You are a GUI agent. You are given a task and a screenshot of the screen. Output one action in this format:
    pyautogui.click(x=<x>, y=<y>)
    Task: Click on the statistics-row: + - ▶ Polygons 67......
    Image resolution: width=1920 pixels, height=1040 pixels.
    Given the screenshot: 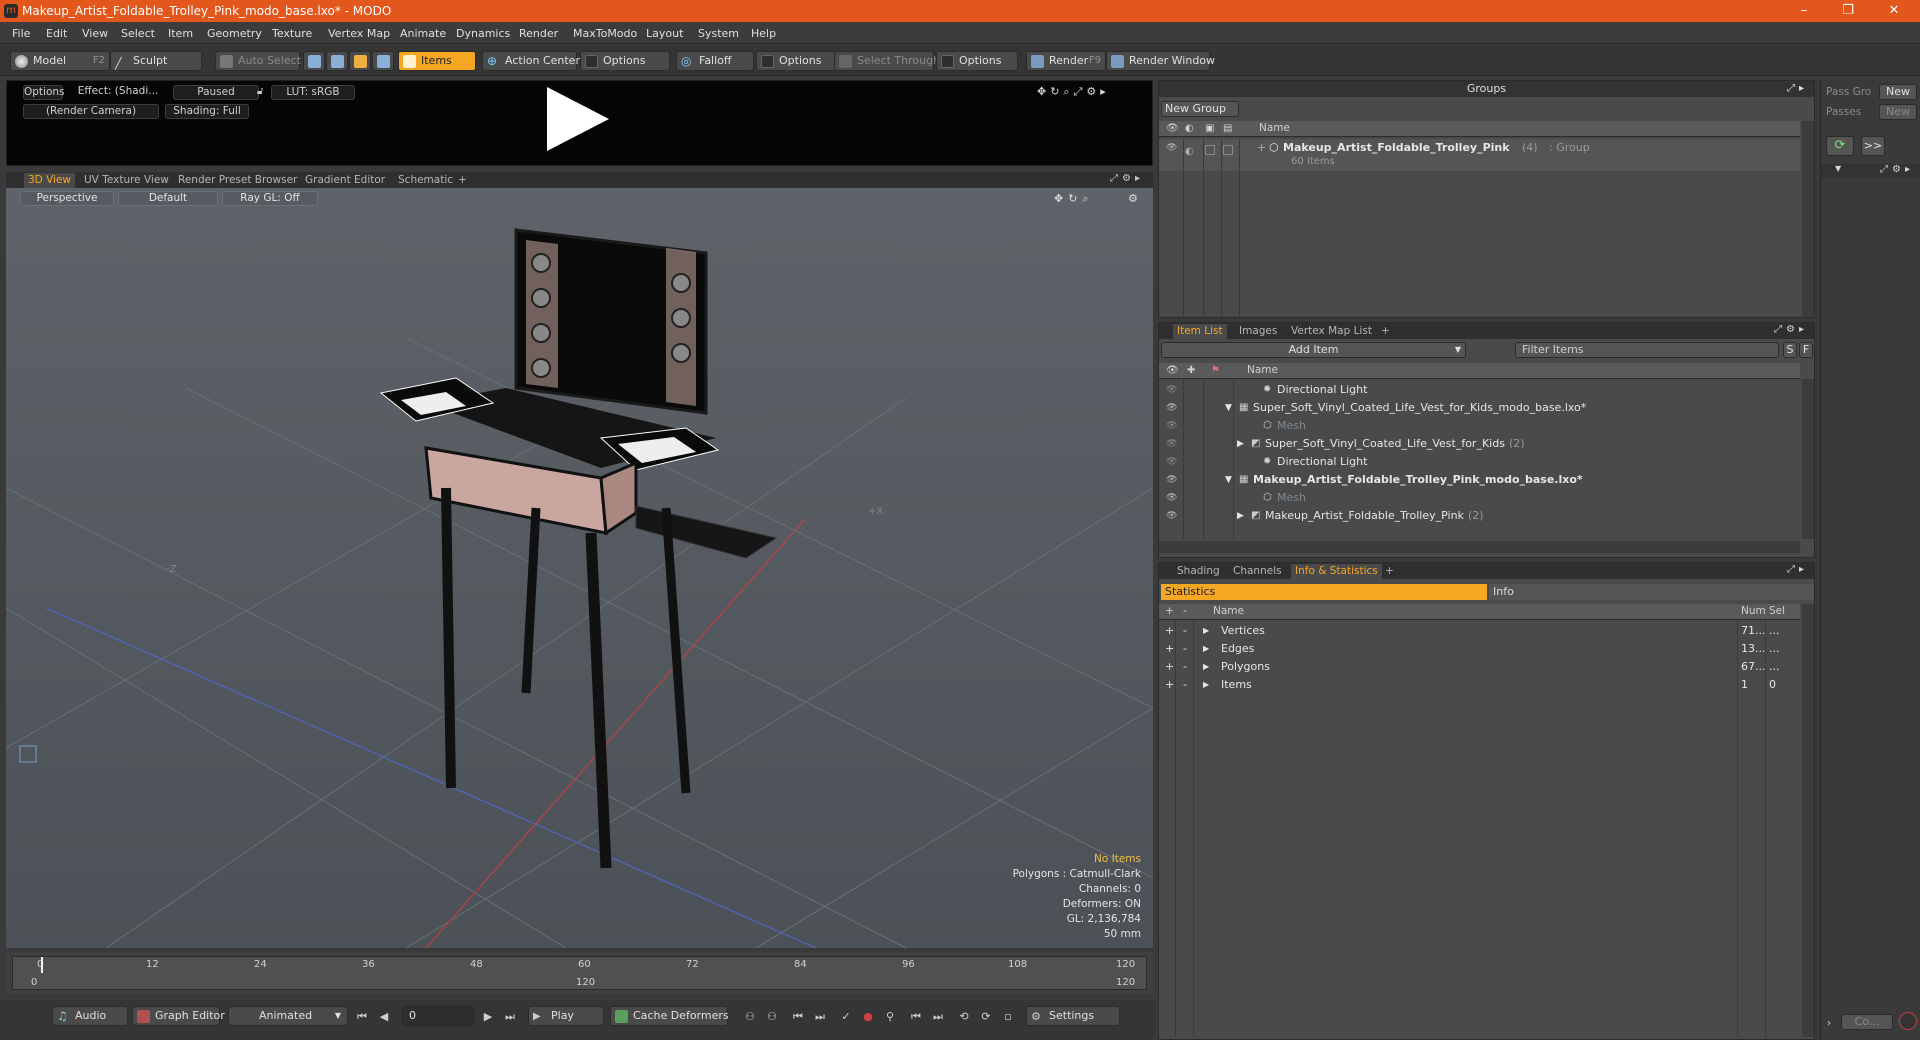 What is the action you would take?
    pyautogui.click(x=1479, y=667)
    